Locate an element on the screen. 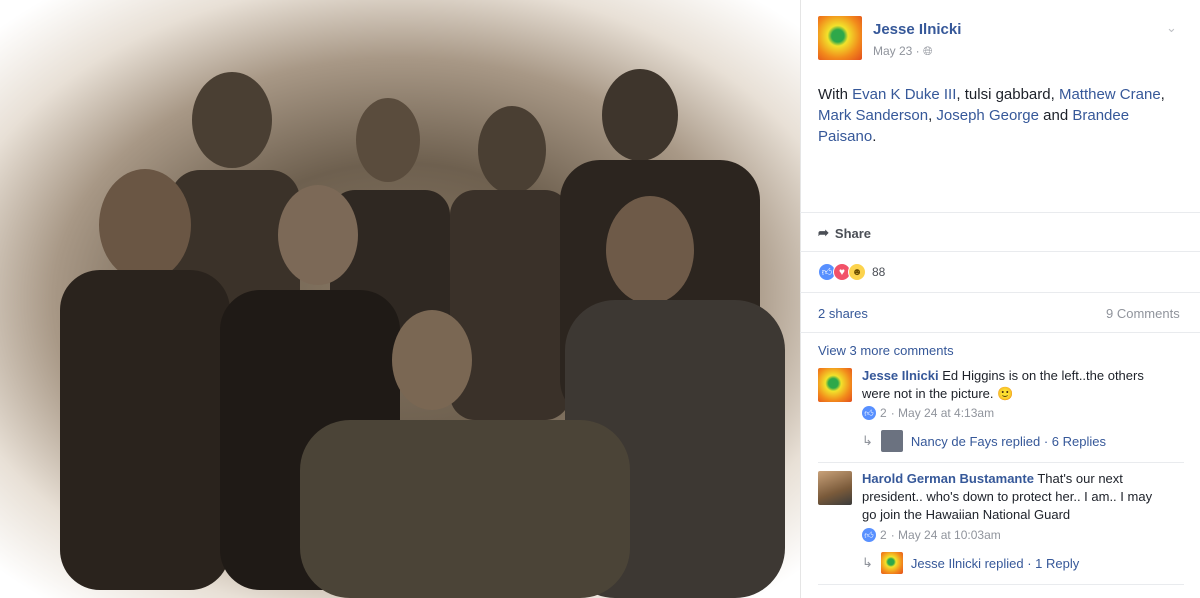  tag-evan-k-duke: Evan K Duke III is located at coordinates (904, 94).